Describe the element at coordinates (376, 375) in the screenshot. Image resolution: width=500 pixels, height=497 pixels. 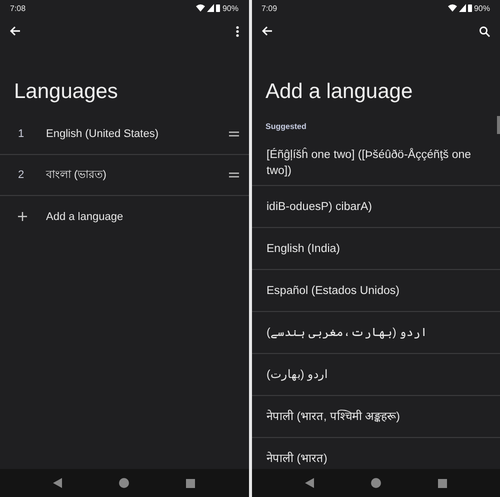
I see `language-option: اردو (بھارت)` at that location.